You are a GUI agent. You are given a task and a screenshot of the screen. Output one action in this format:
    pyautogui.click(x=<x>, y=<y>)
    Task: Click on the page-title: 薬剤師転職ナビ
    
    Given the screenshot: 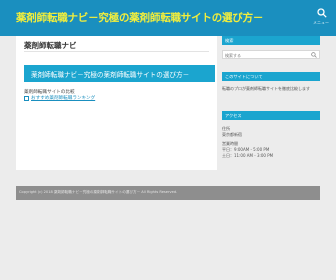 What is the action you would take?
    pyautogui.click(x=50, y=45)
    